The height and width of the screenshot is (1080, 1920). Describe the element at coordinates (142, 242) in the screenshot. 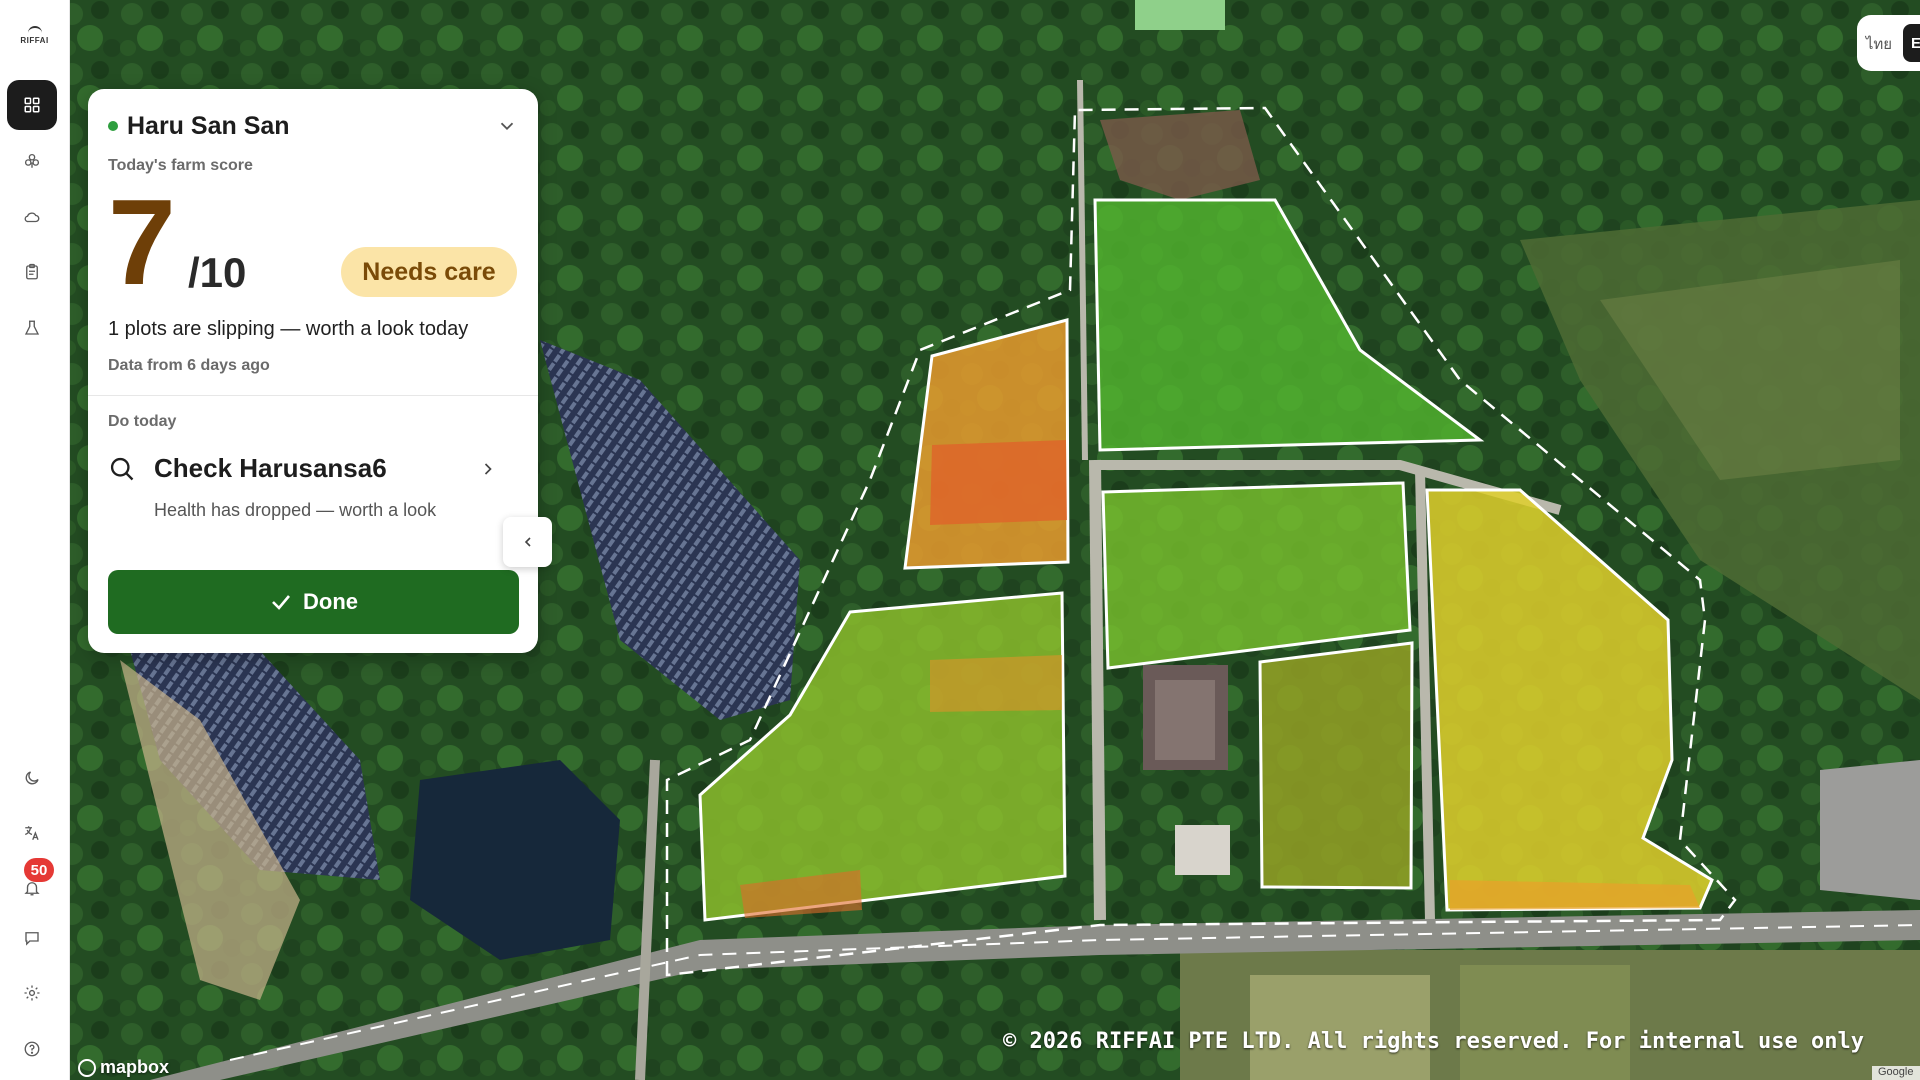

I see `farm-score-value: 7` at that location.